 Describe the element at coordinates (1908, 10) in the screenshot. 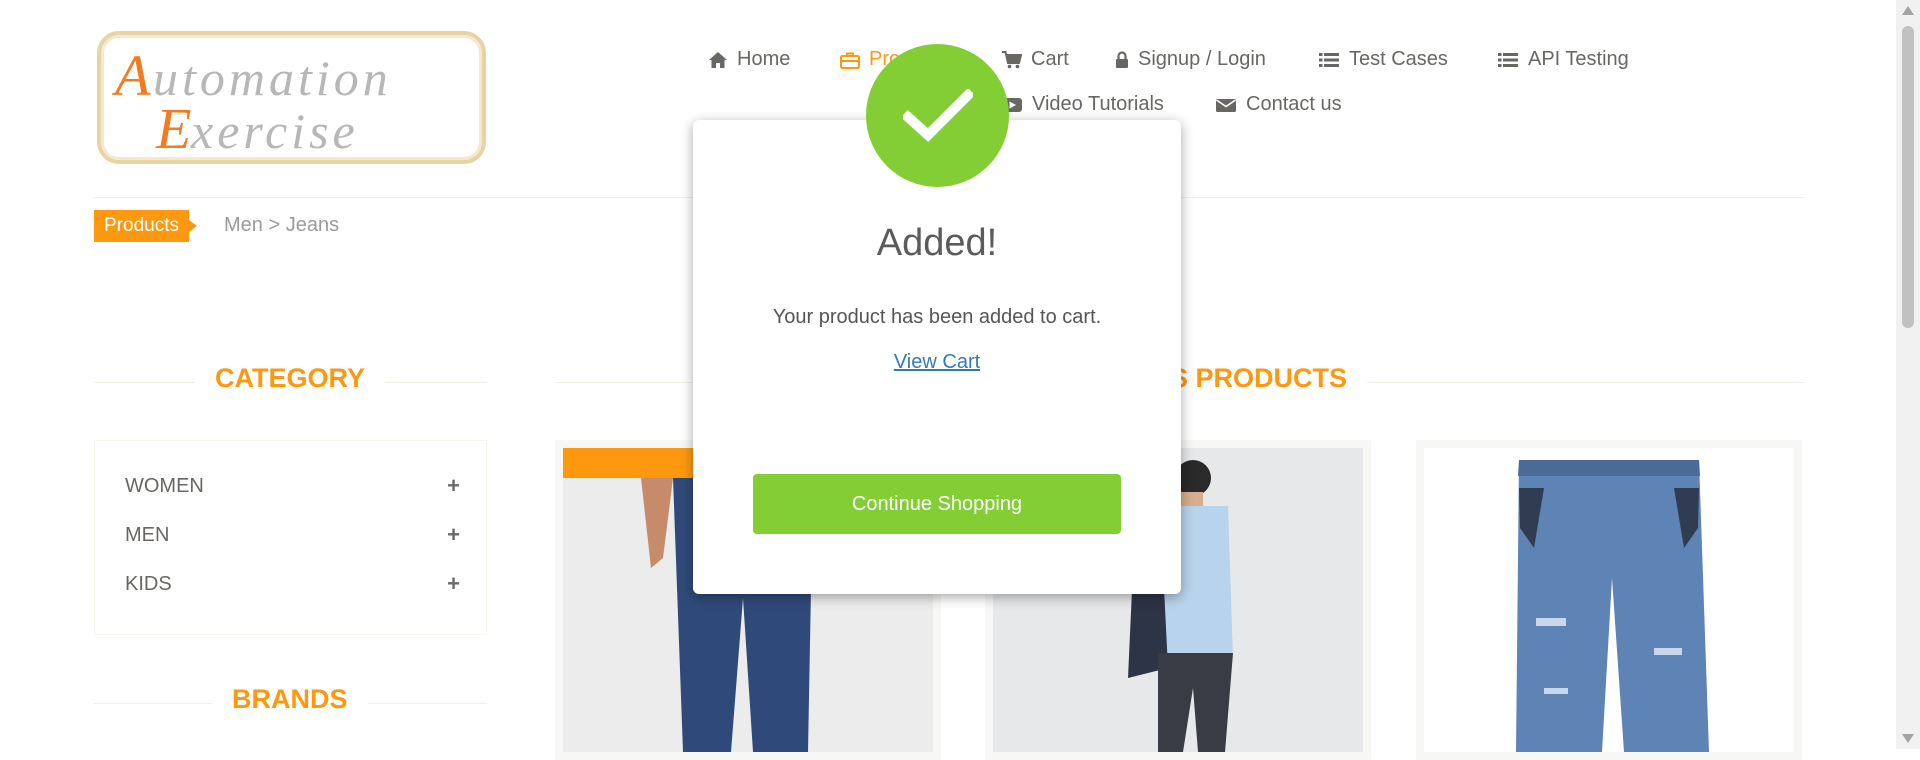

I see `scroll-up-arrow-icon` at that location.